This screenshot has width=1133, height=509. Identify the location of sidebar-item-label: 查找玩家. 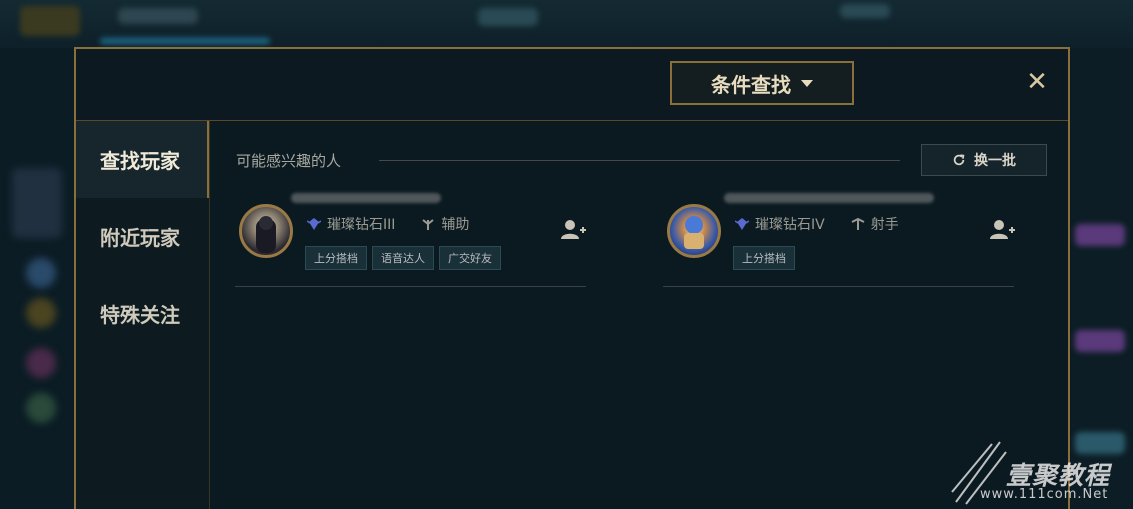
(140, 161).